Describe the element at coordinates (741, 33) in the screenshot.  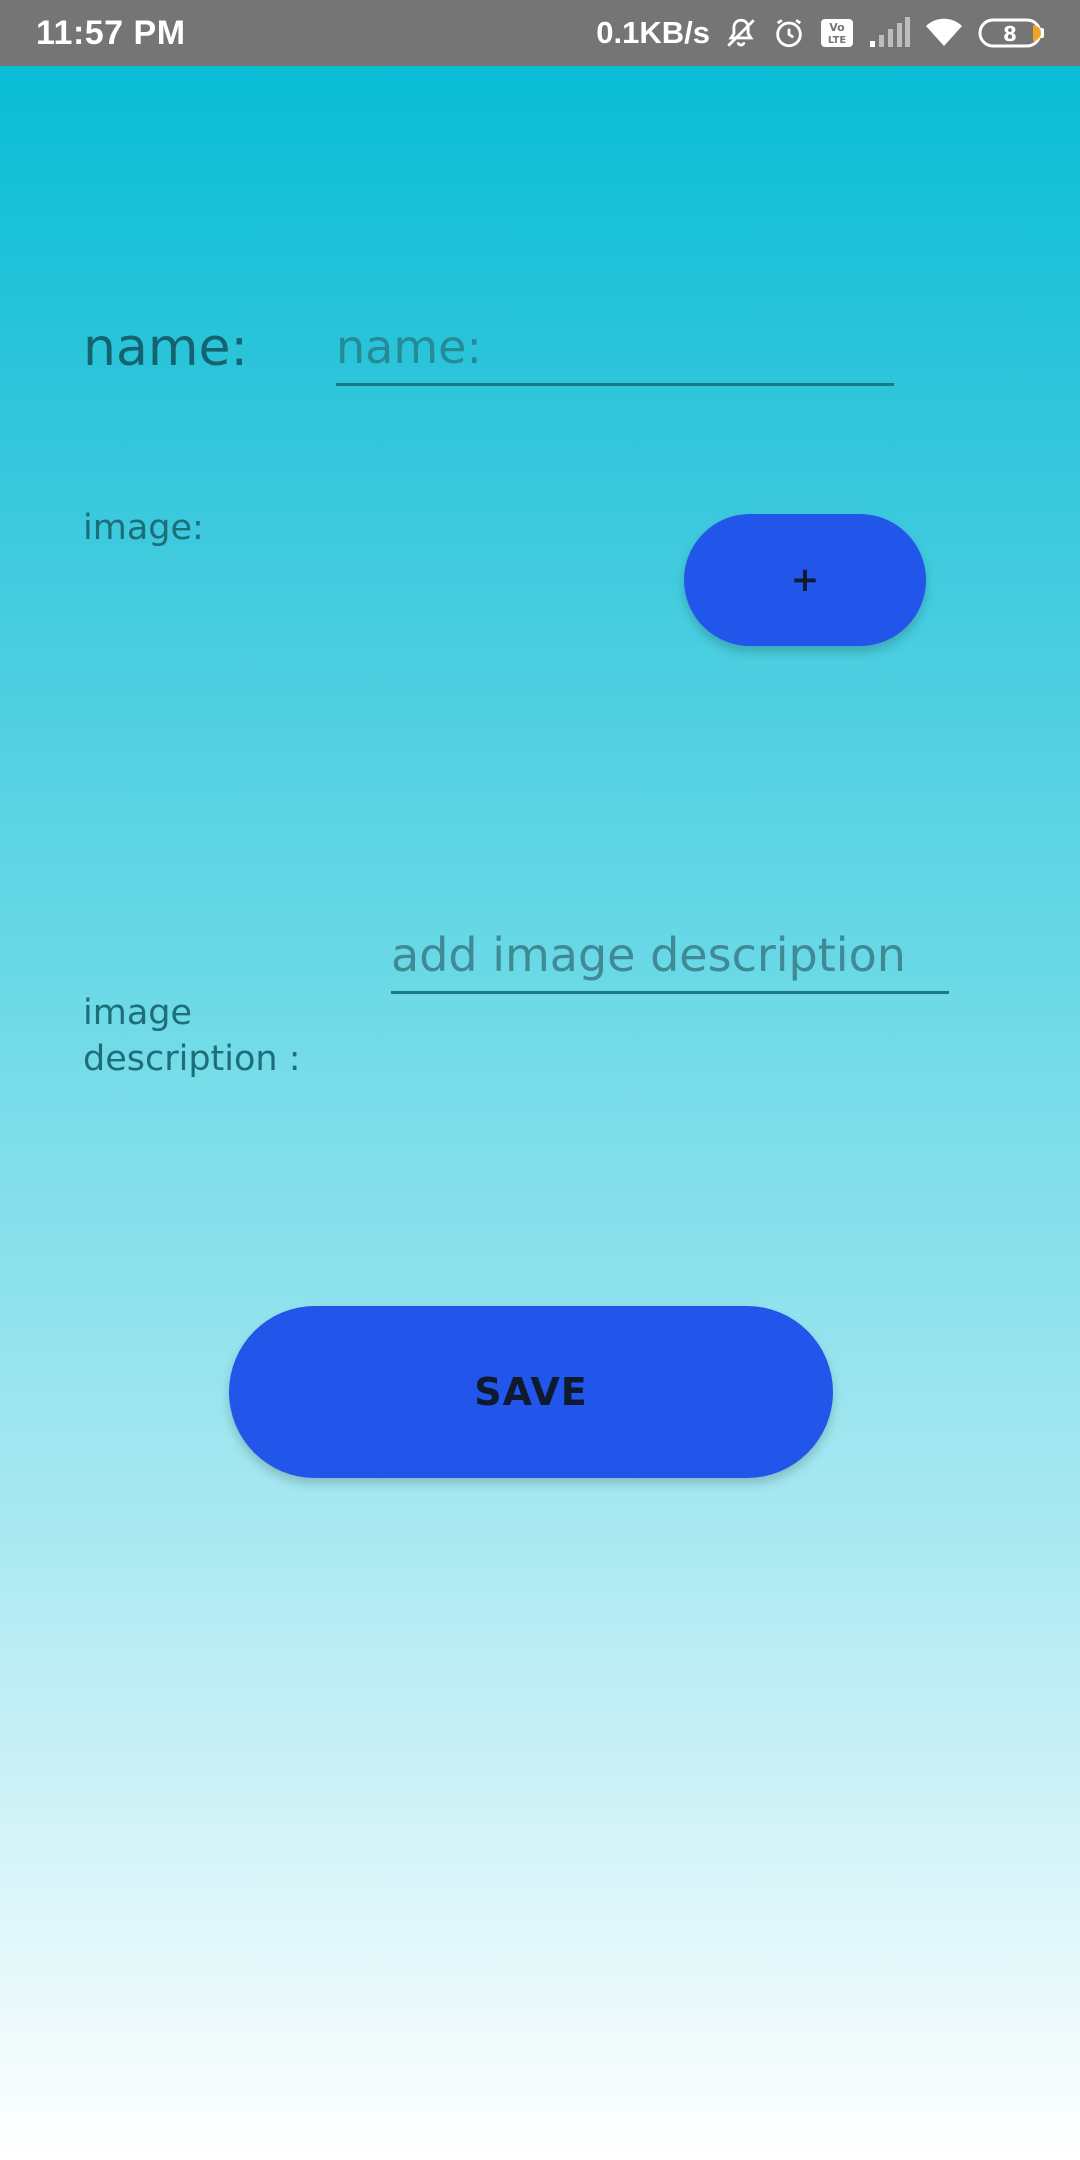
I see `mute-bell-icon` at that location.